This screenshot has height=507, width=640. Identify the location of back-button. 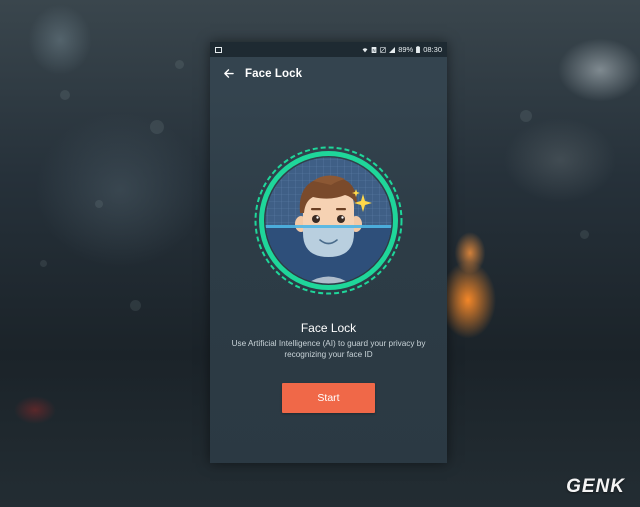
(228, 74).